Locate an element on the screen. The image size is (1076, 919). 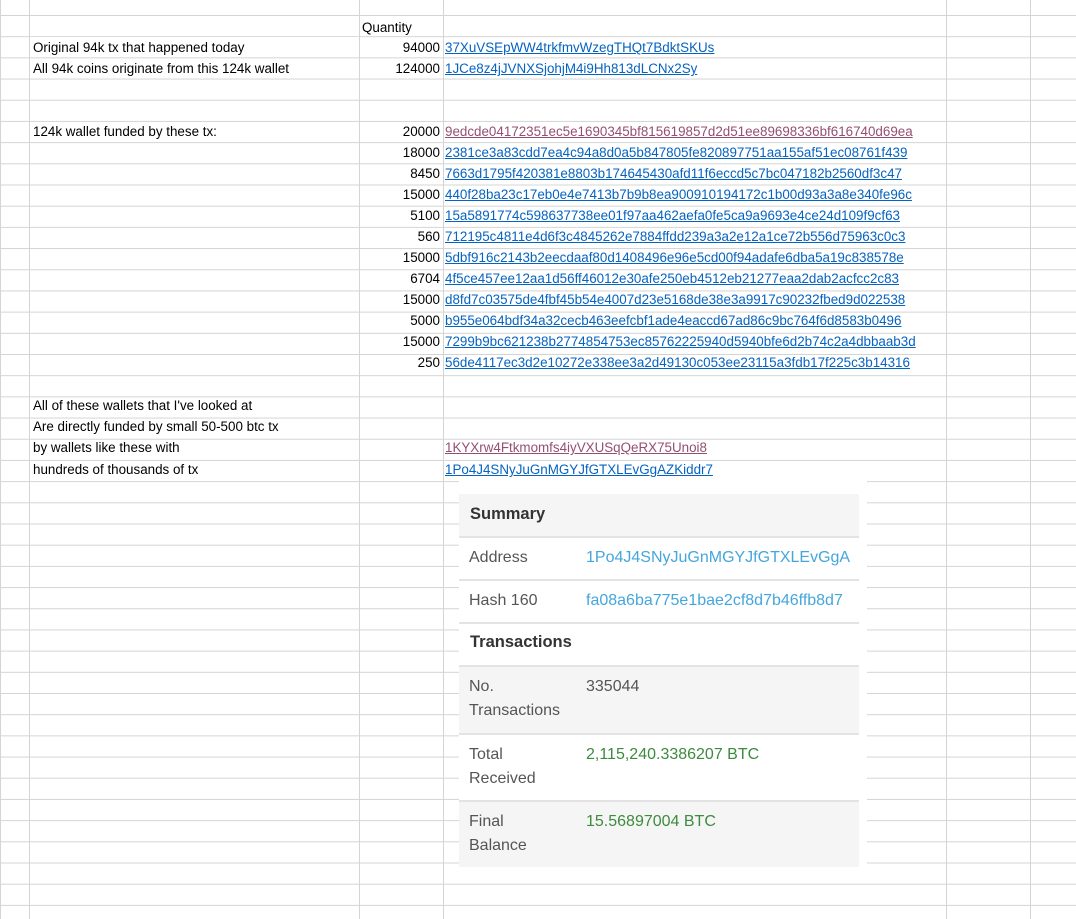
note-line: by wallets like these with is located at coordinates (106, 447).